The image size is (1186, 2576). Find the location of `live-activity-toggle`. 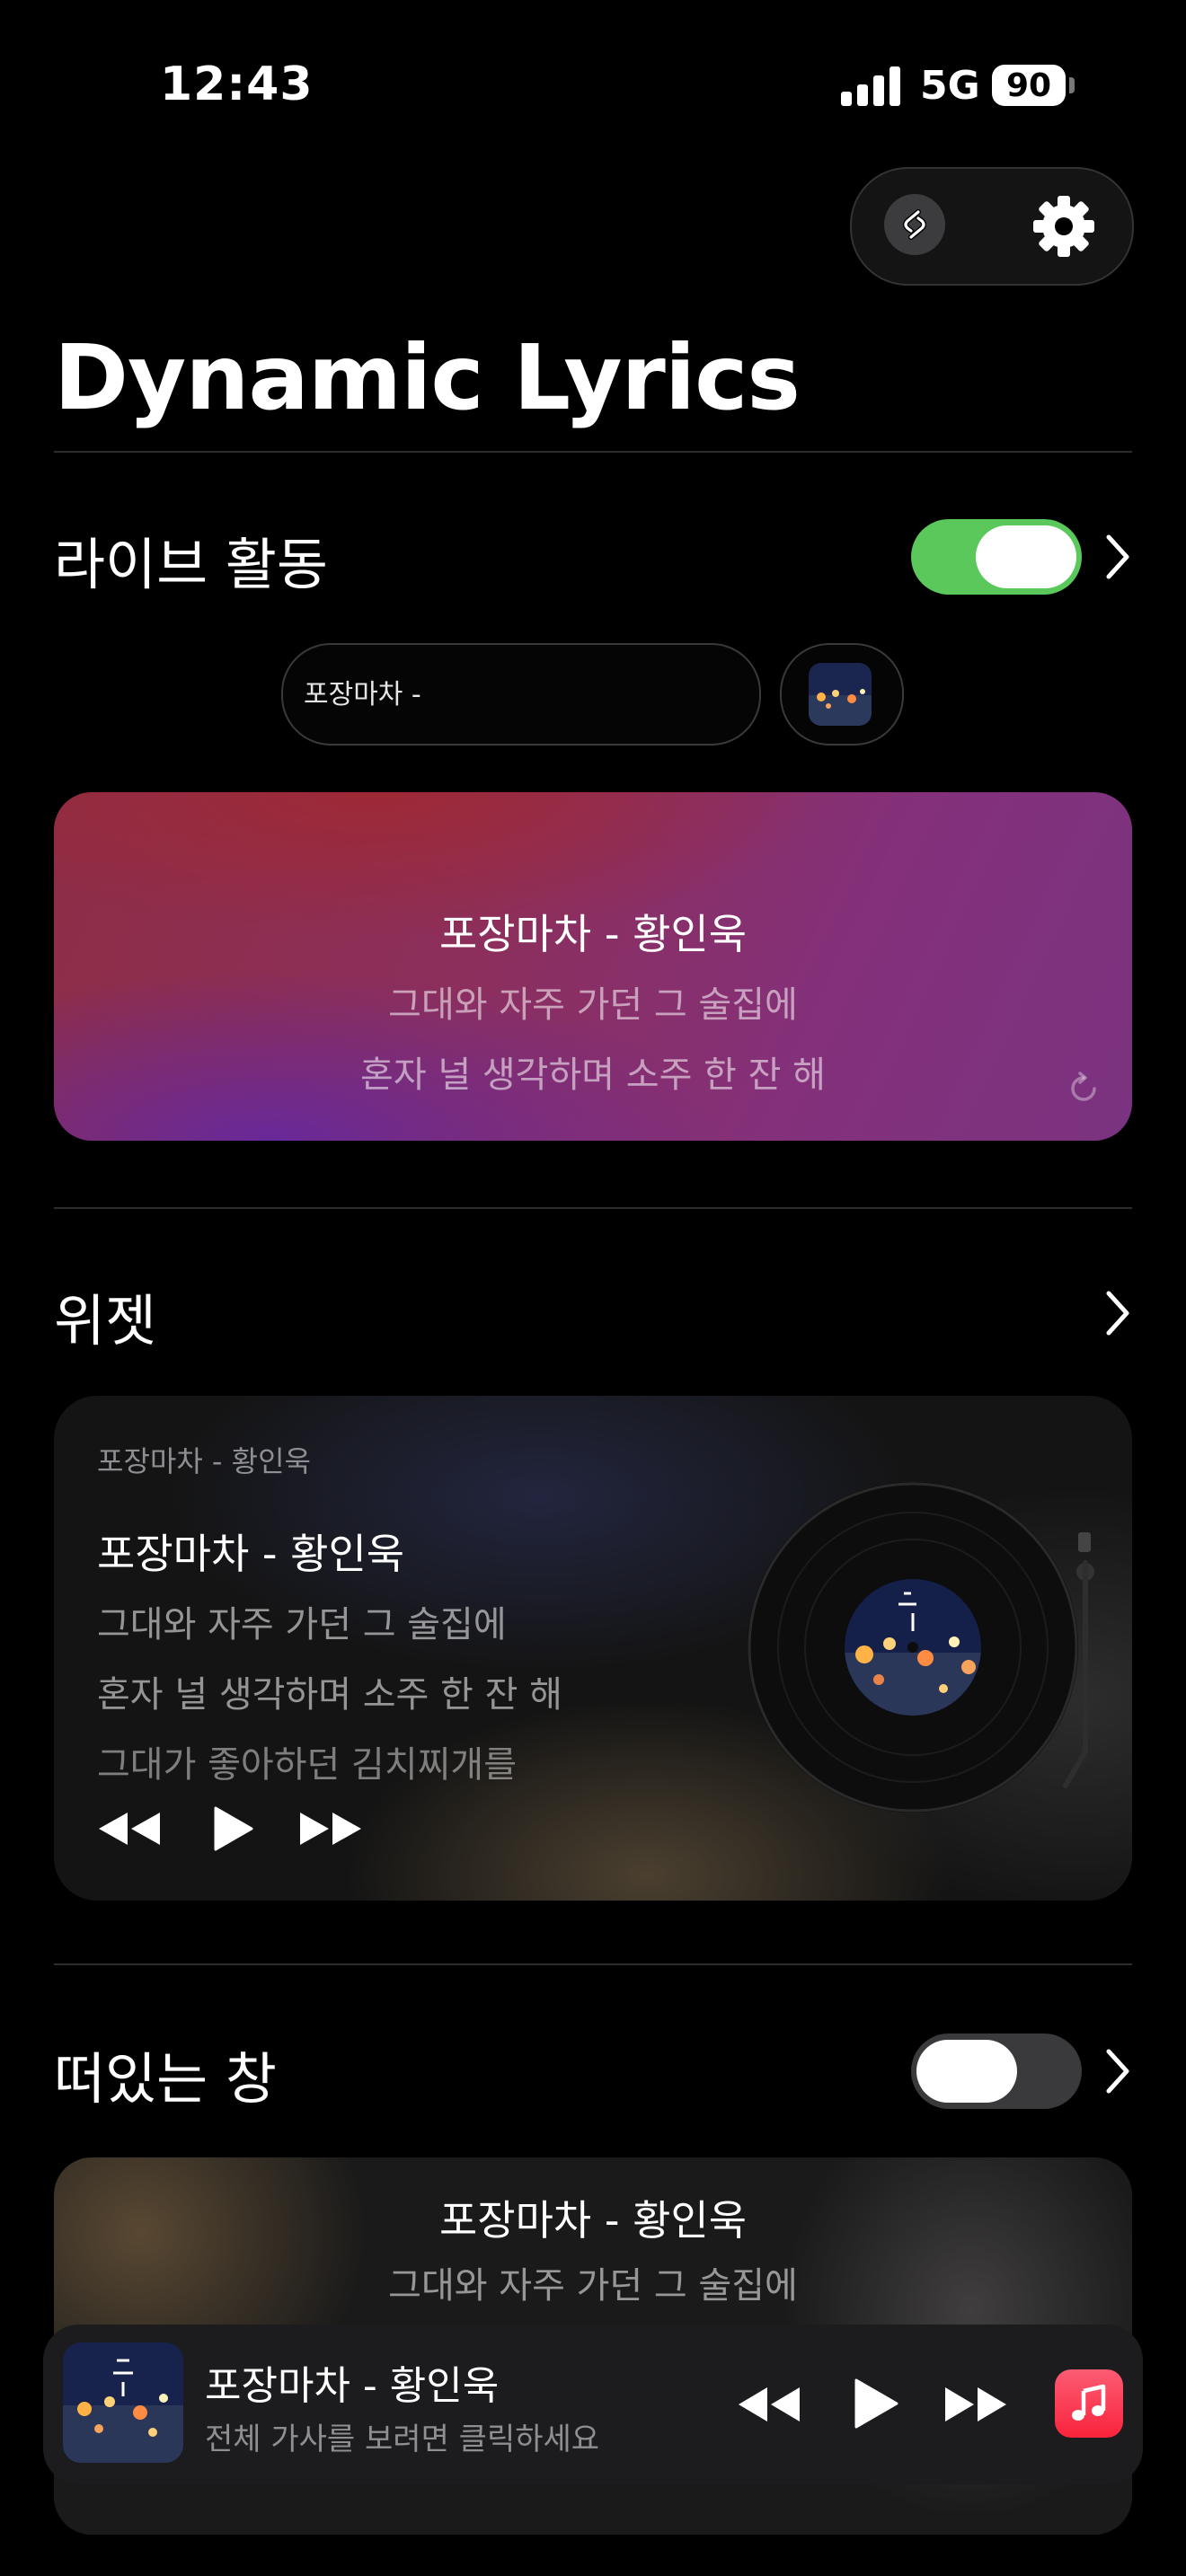

live-activity-toggle is located at coordinates (996, 557).